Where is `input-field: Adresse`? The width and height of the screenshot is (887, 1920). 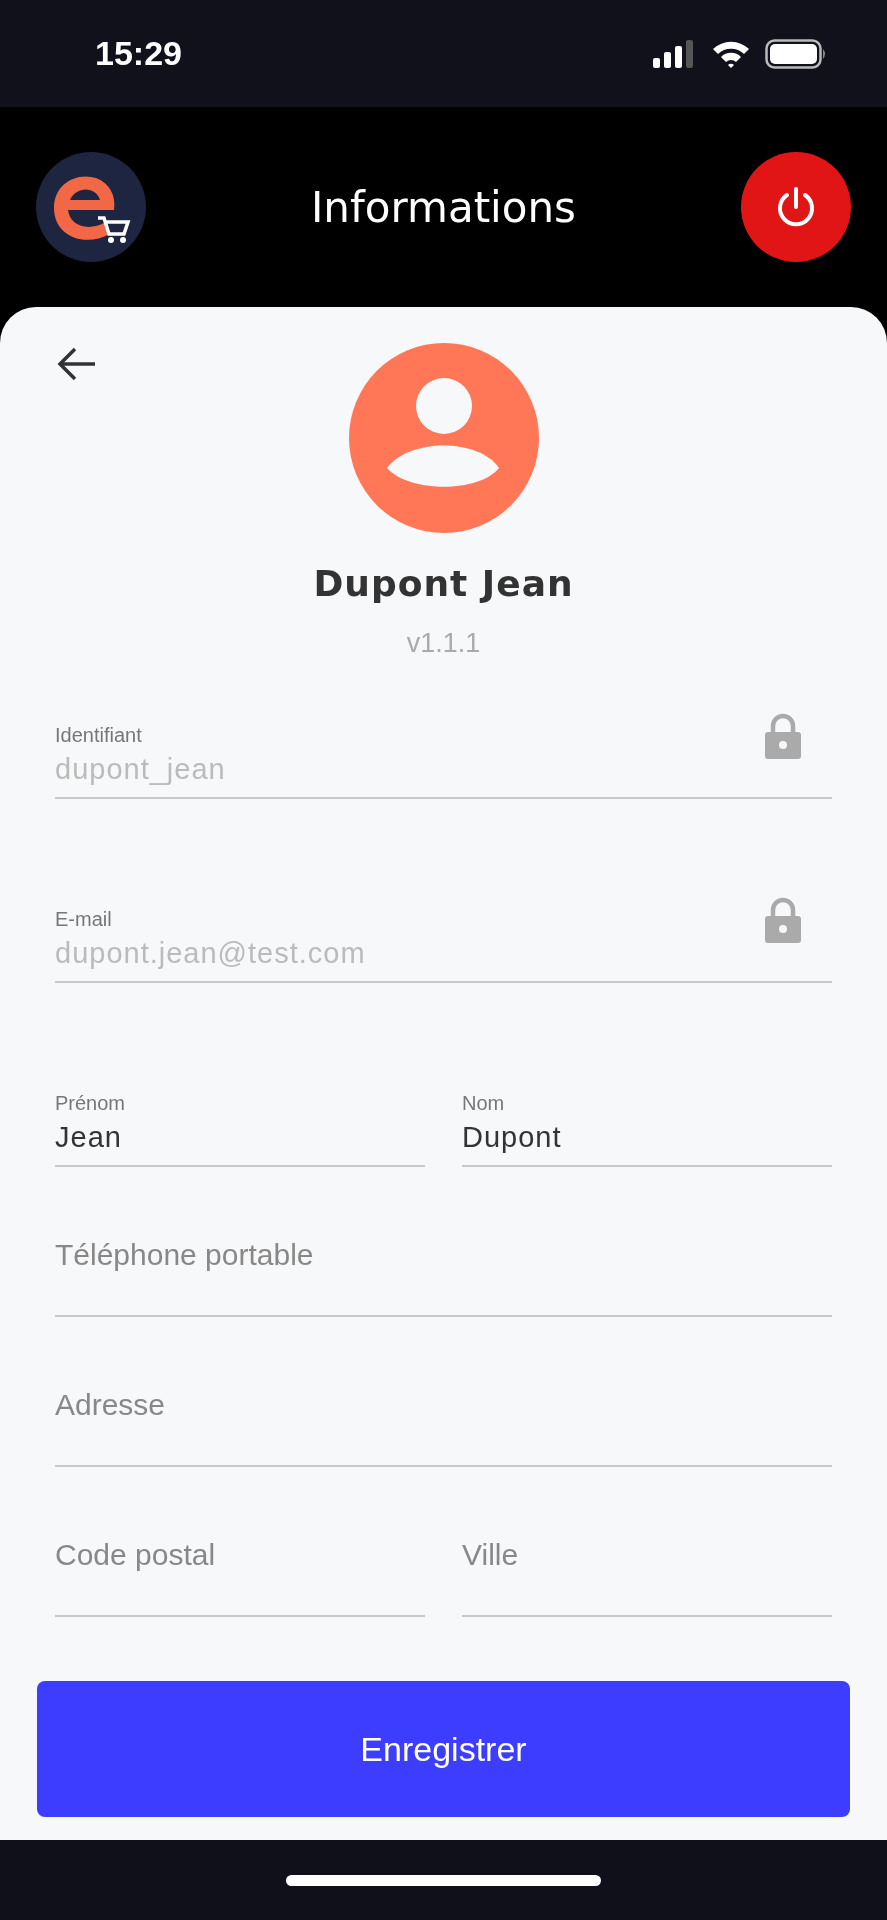
input-field: Adresse is located at coordinates (443, 1405).